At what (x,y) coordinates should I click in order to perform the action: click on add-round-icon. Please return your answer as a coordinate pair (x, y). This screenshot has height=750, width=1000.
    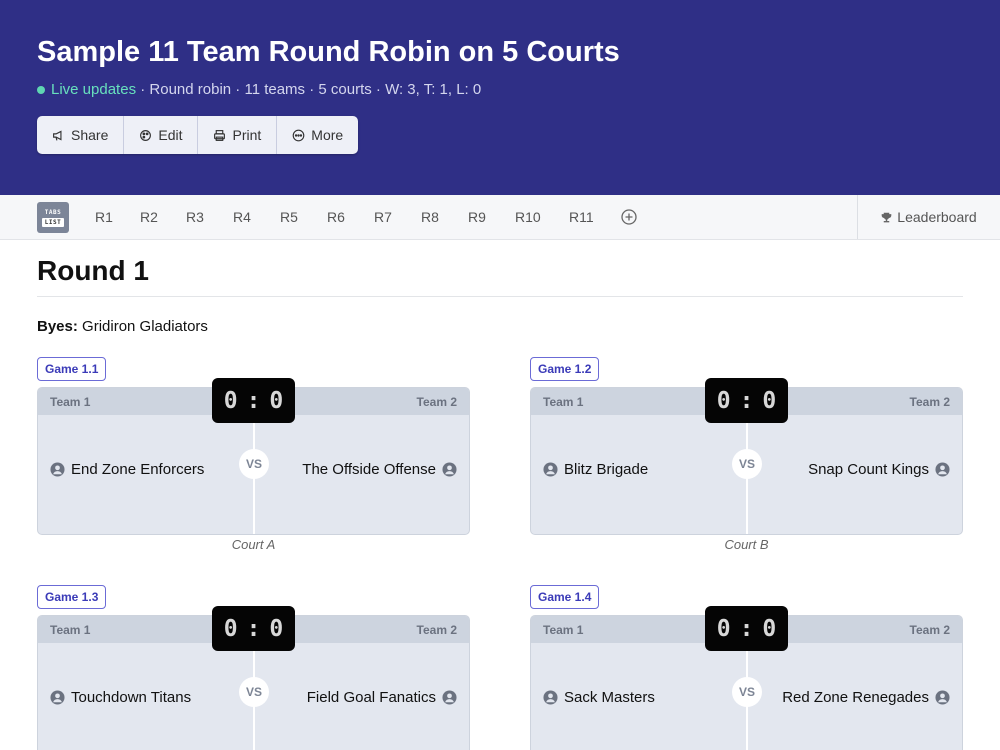
    Looking at the image, I should click on (629, 217).